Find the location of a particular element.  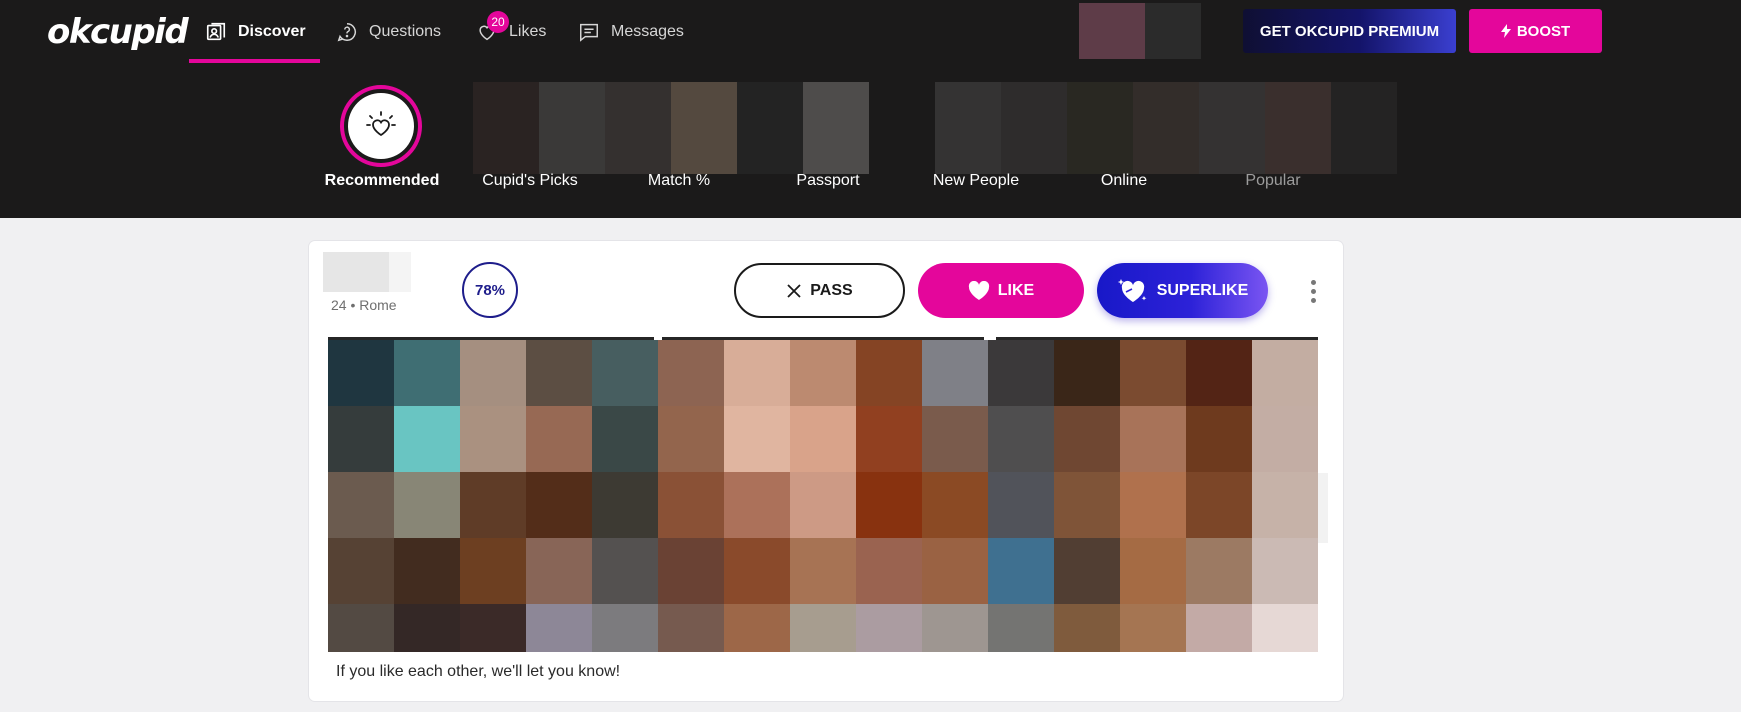

discover-icon is located at coordinates (216, 31).